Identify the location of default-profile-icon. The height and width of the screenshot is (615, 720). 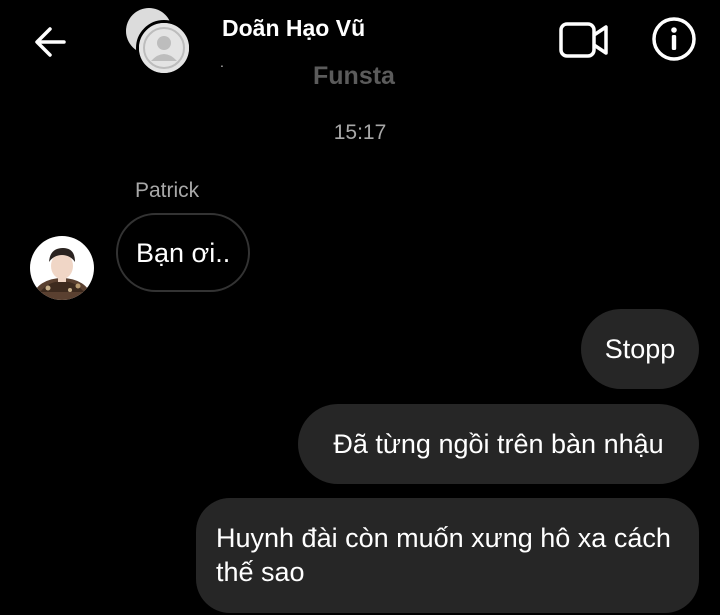
(164, 48).